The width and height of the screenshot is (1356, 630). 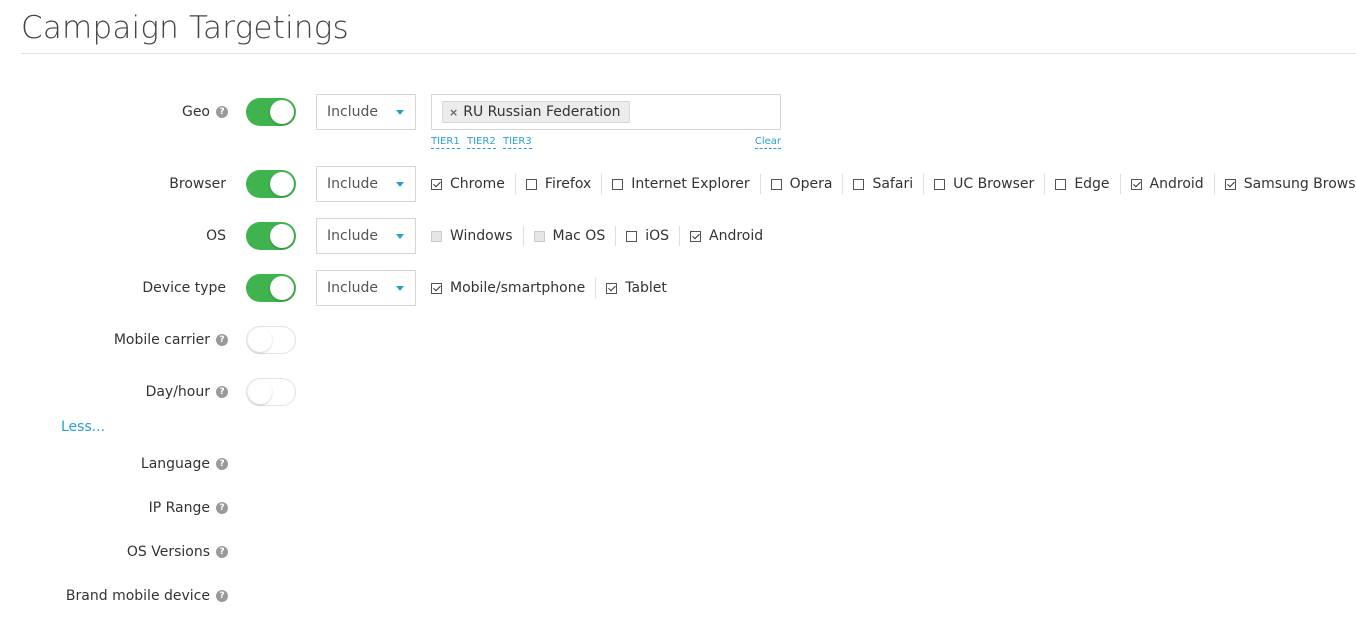 I want to click on device-type-options: Mobile/smartphone Tablet, so click(x=554, y=288).